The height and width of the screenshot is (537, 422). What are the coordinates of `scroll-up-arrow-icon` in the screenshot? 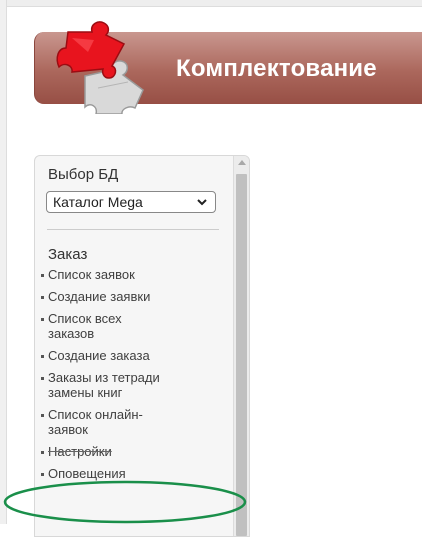 It's located at (242, 162).